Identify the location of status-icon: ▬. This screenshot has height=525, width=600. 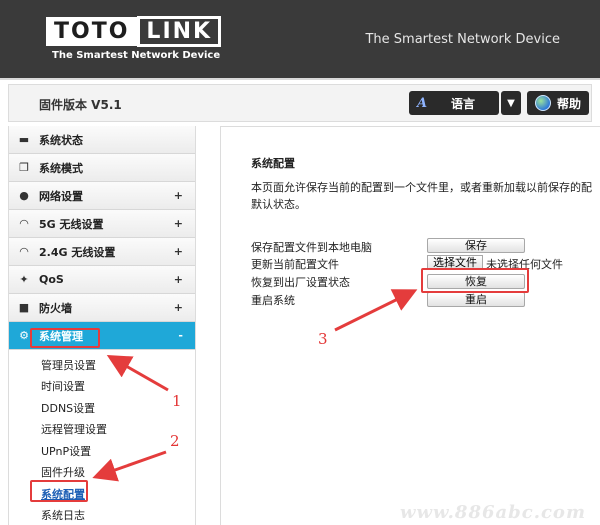
(24, 139).